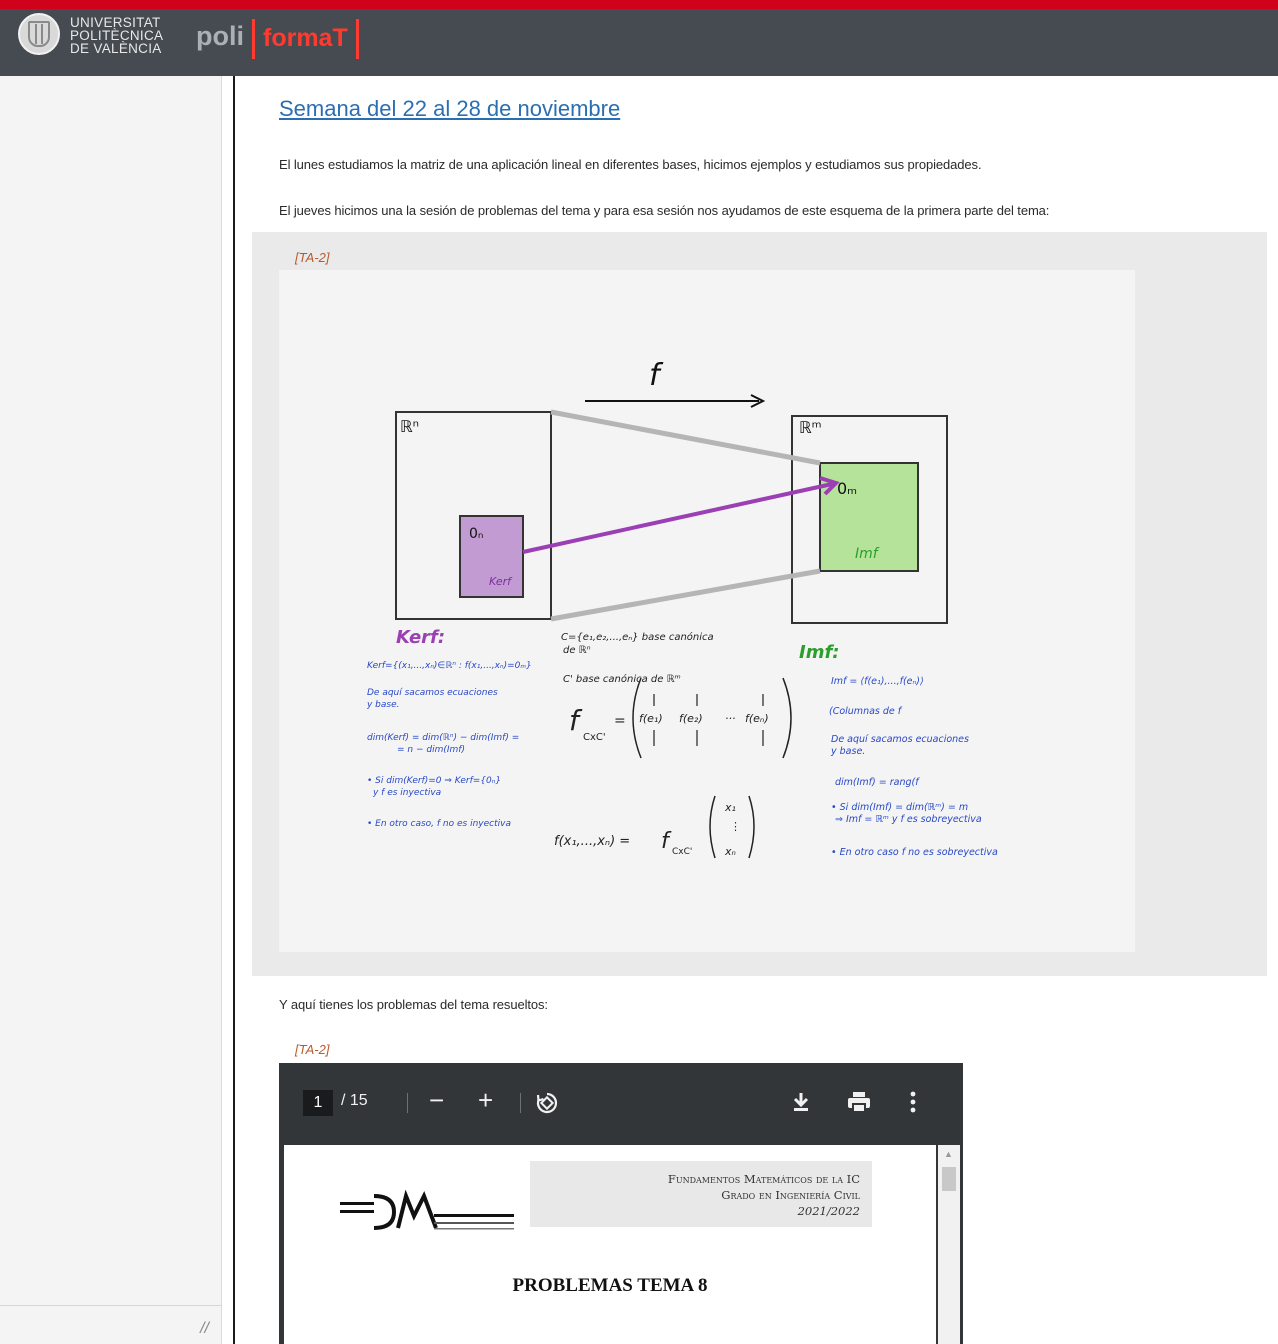 This screenshot has height=1344, width=1278. I want to click on degree-name: Grado en Ingeniería Civil, so click(790, 1195).